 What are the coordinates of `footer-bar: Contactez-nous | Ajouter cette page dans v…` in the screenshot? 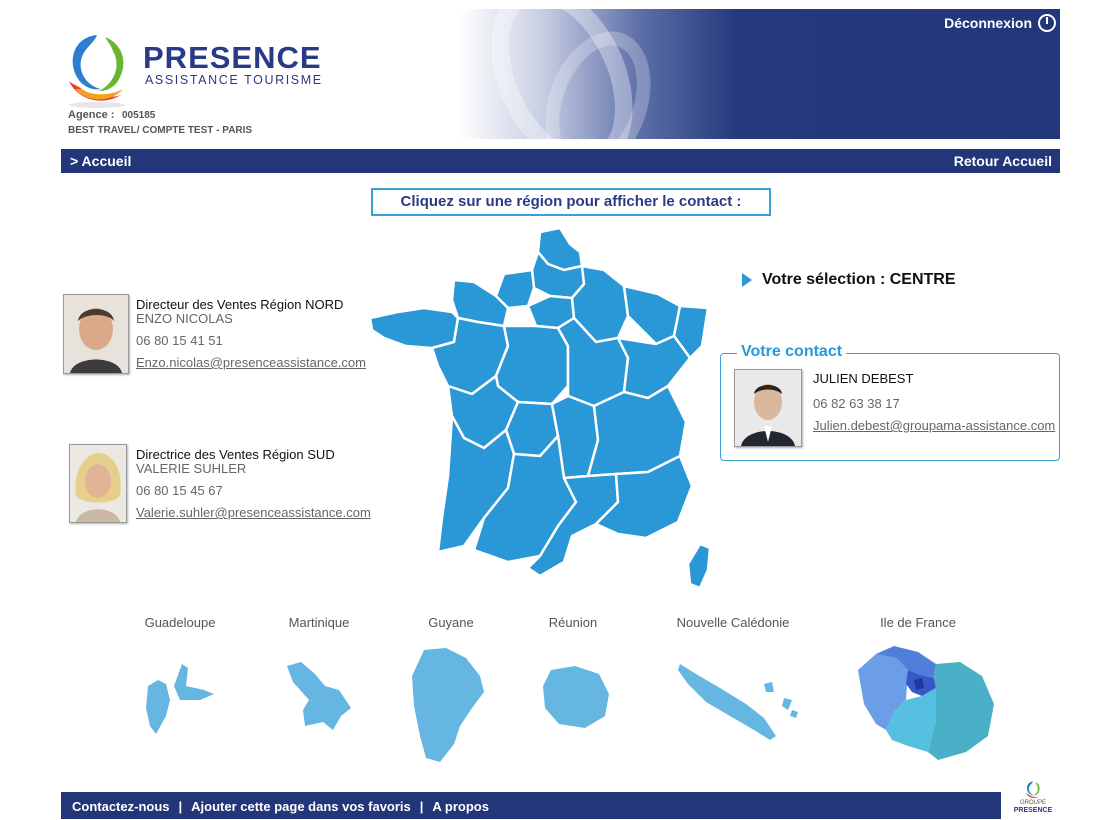 It's located at (531, 805).